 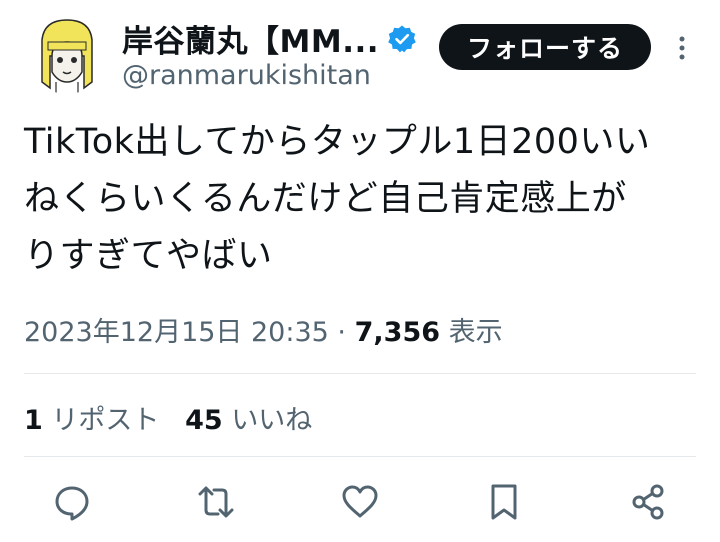 I want to click on tweet-meta: 2023年12月15日 20:35 · 7,356 表示, so click(x=263, y=329).